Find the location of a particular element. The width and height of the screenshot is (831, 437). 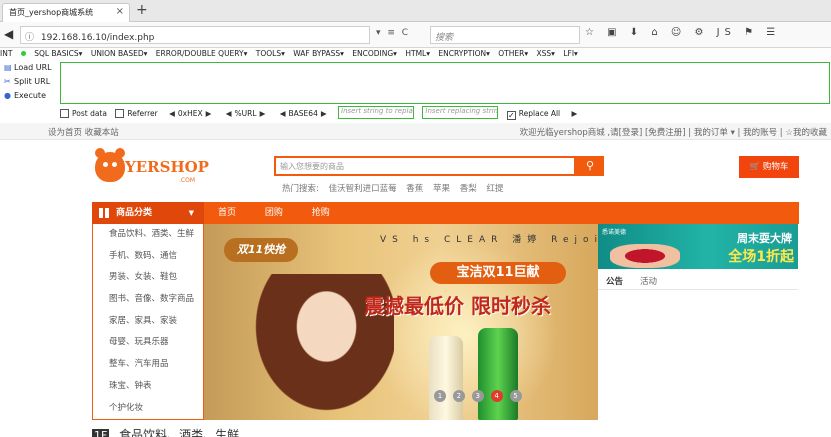

floor-title: 食品饮料、酒类、生鲜 is located at coordinates (179, 432).